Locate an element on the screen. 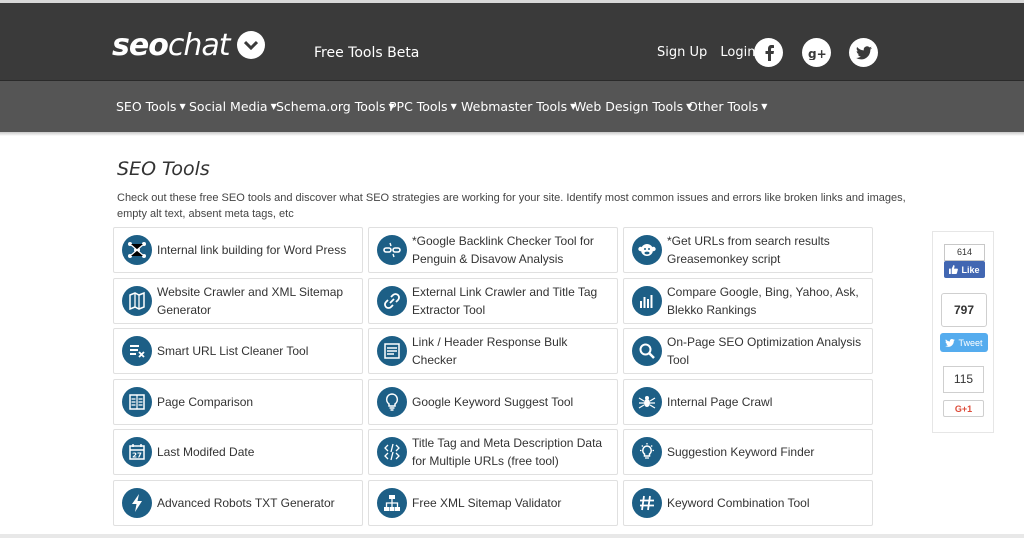 The image size is (1024, 538). tool-card: On-Page SEO Optimization Analysis Tool is located at coordinates (748, 351).